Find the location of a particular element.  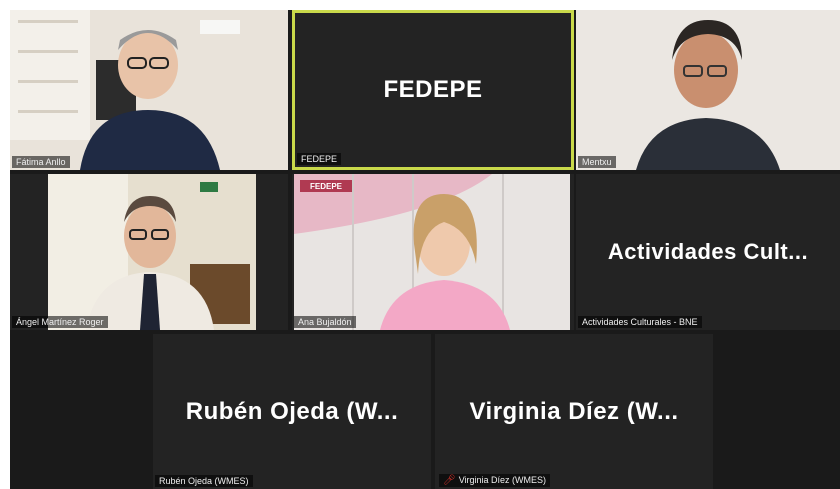

participant-name-label: 🎤︎ Virginia Díez (WMES) is located at coordinates (495, 480).